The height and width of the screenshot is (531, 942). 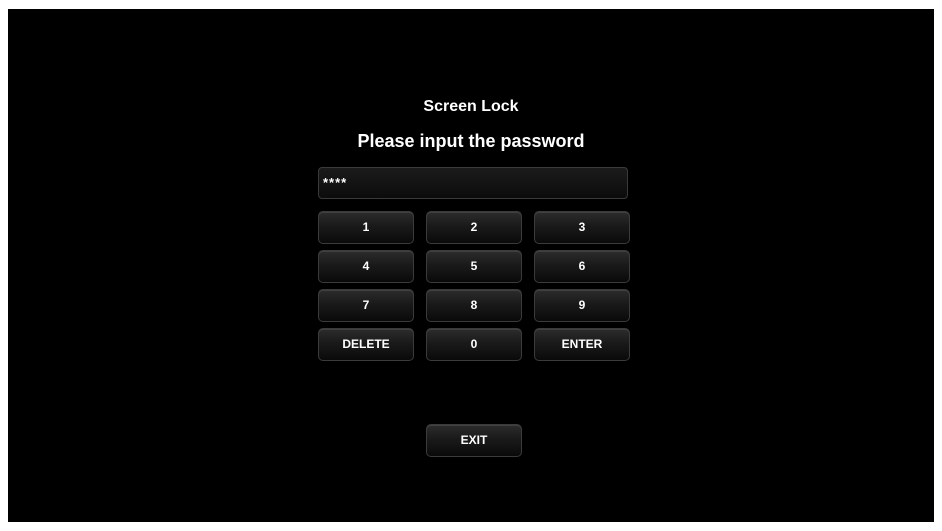 What do you see at coordinates (366, 344) in the screenshot?
I see `delete-button: DELETE` at bounding box center [366, 344].